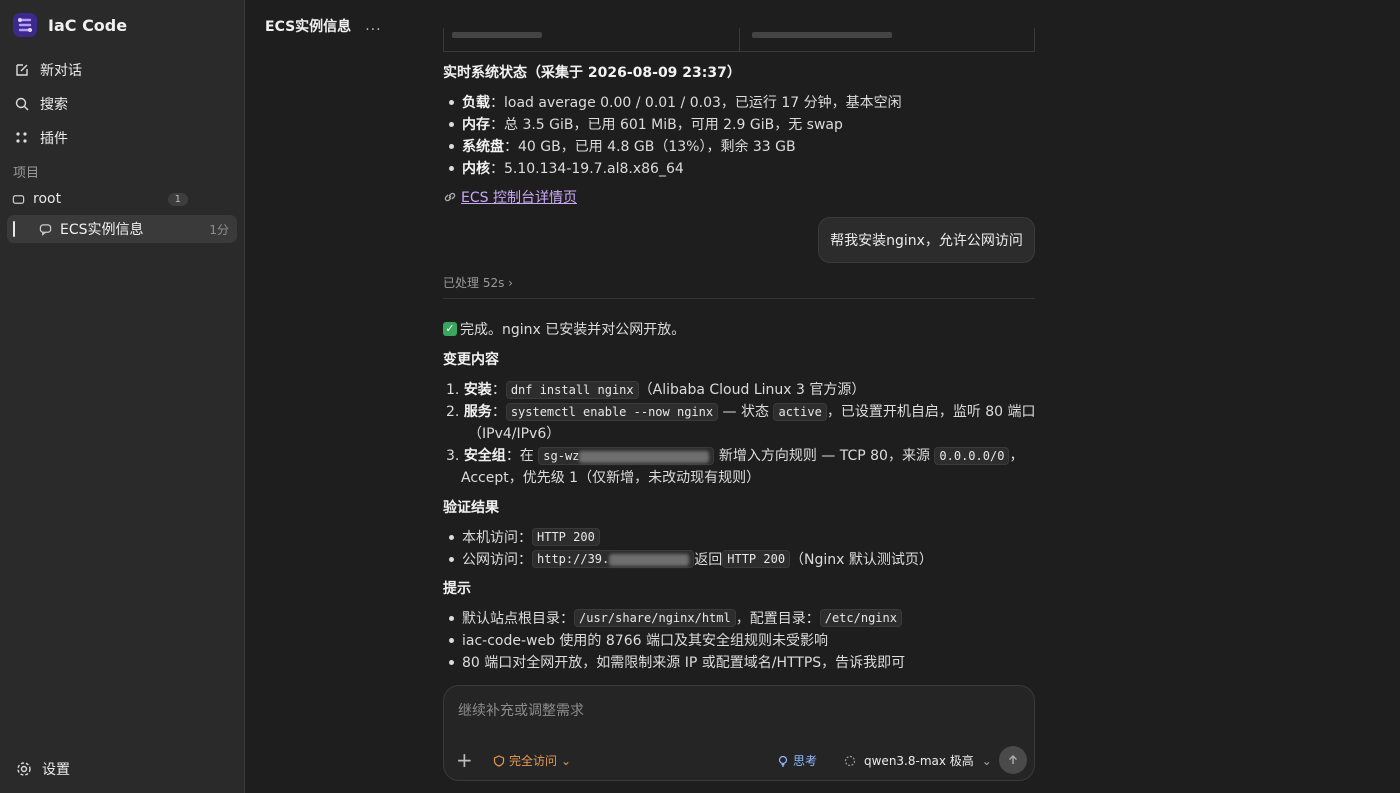  What do you see at coordinates (54, 139) in the screenshot?
I see `plugins-label: 插件` at bounding box center [54, 139].